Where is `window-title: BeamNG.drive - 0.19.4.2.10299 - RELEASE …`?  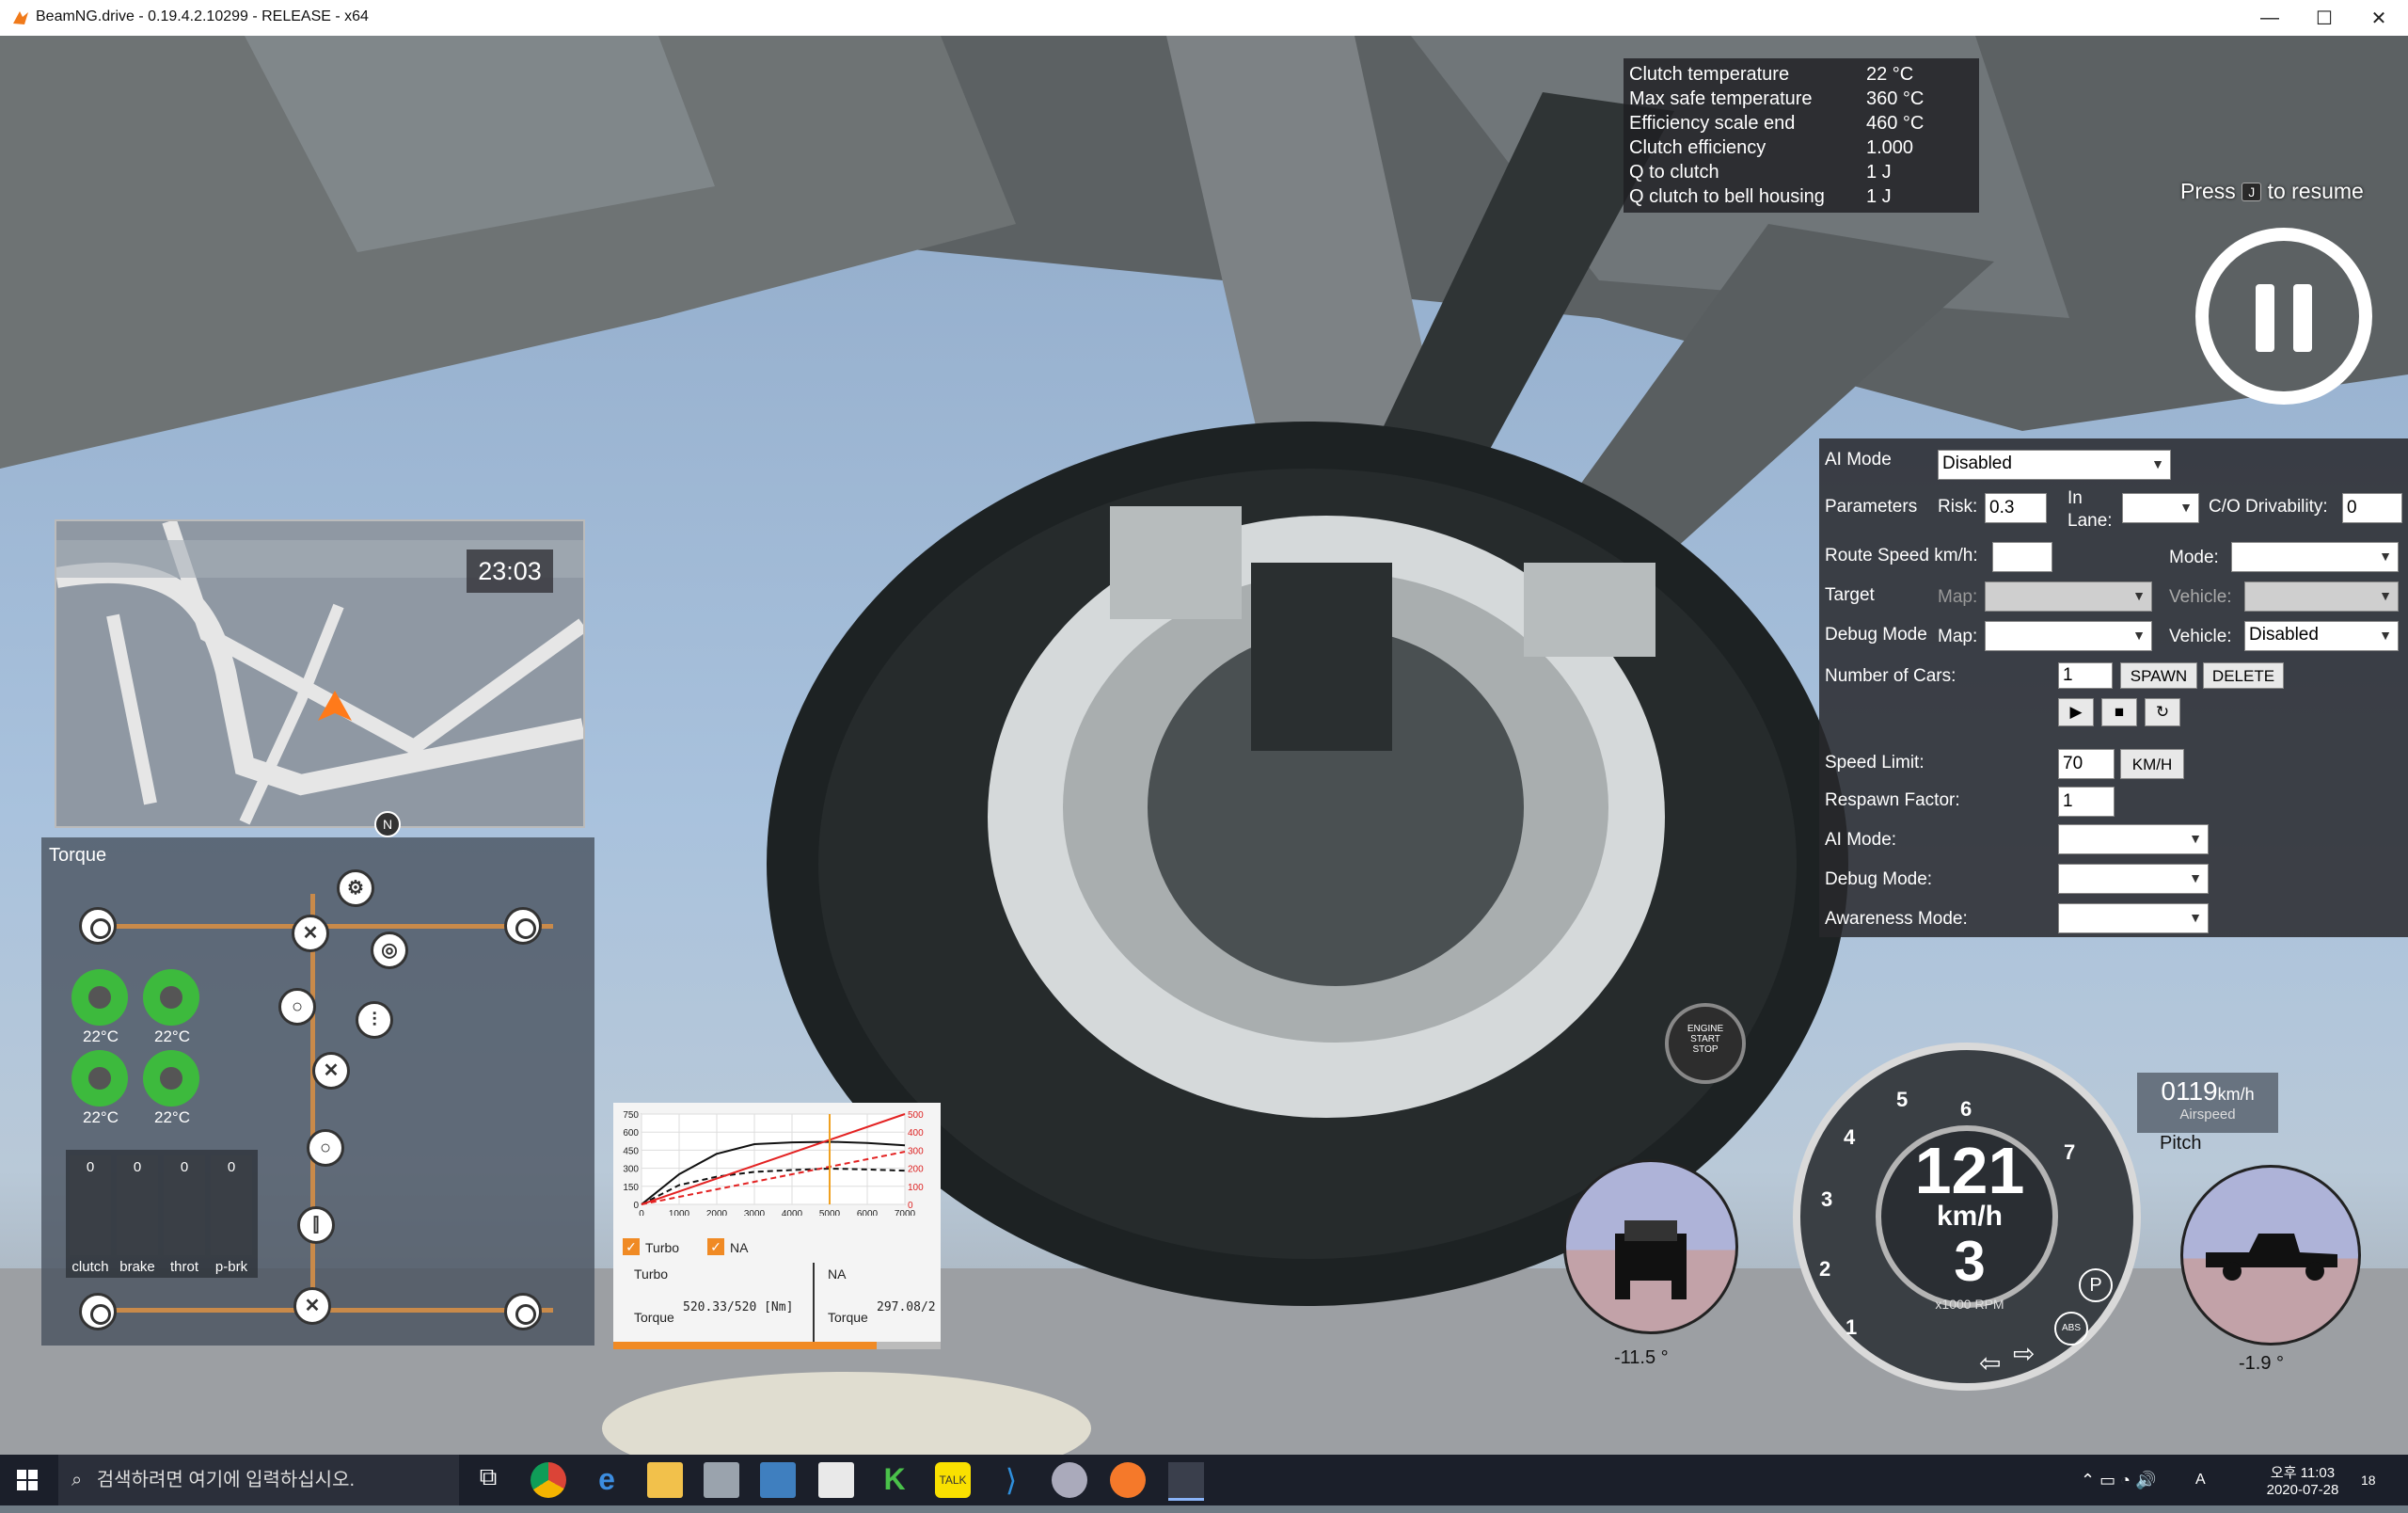 window-title: BeamNG.drive - 0.19.4.2.10299 - RELEASE … is located at coordinates (203, 16).